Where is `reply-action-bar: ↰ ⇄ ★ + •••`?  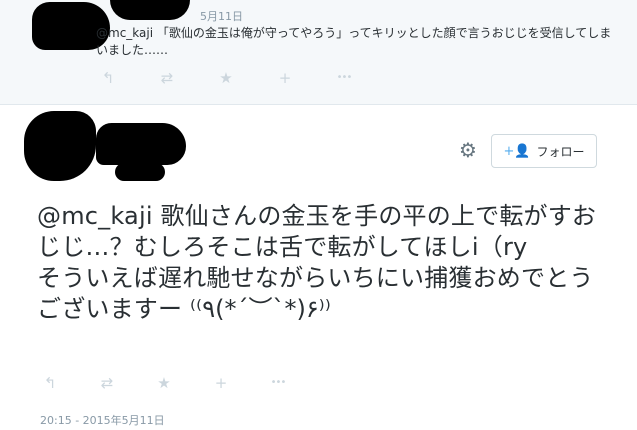 reply-action-bar: ↰ ⇄ ★ + ••• is located at coordinates (245, 78).